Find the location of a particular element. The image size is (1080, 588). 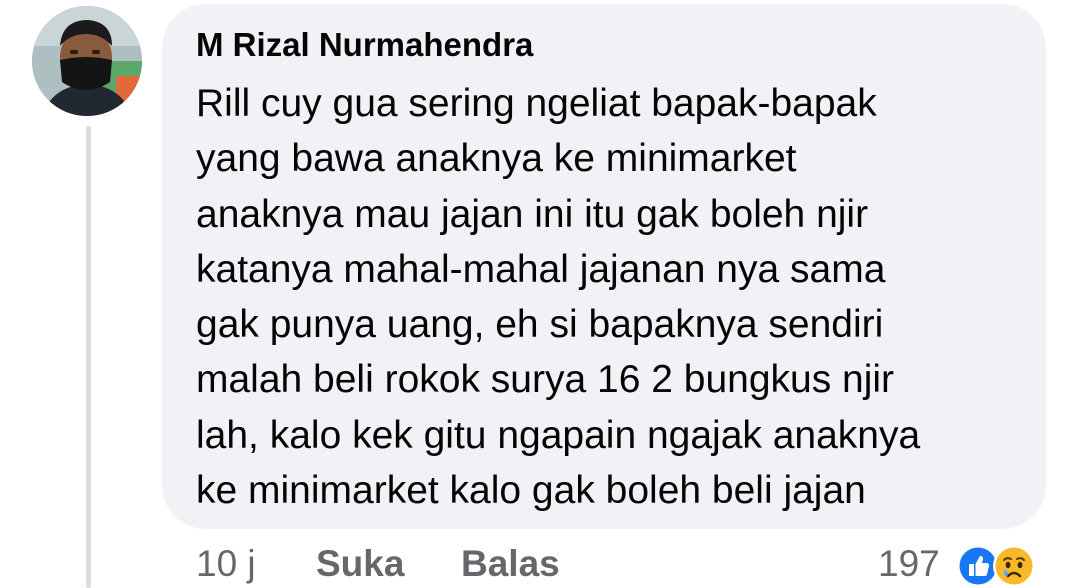

avatar is located at coordinates (87, 61).